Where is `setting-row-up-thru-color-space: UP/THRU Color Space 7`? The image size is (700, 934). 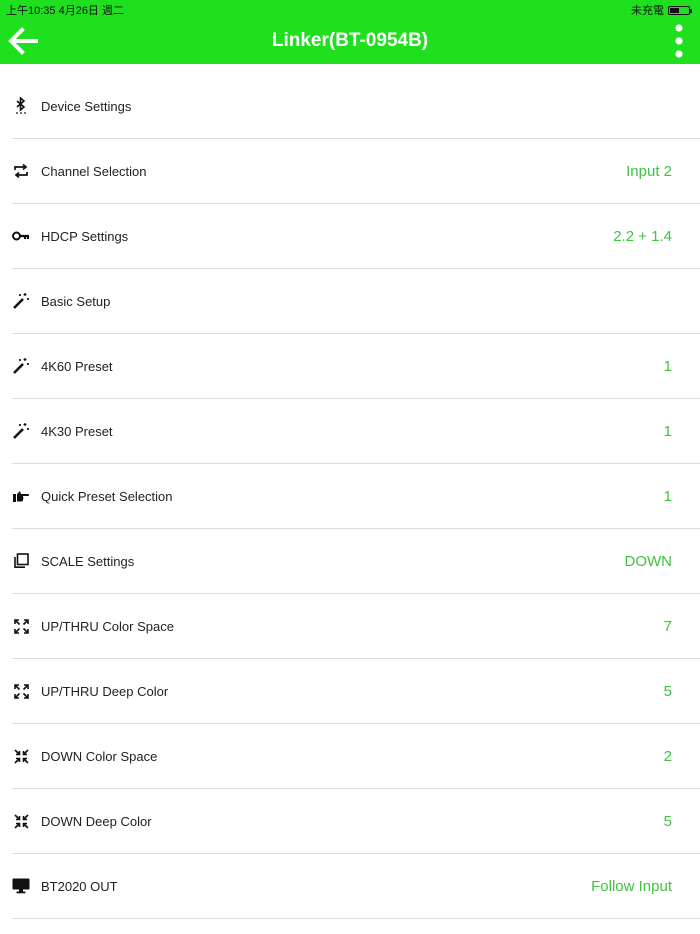 setting-row-up-thru-color-space: UP/THRU Color Space 7 is located at coordinates (356, 626).